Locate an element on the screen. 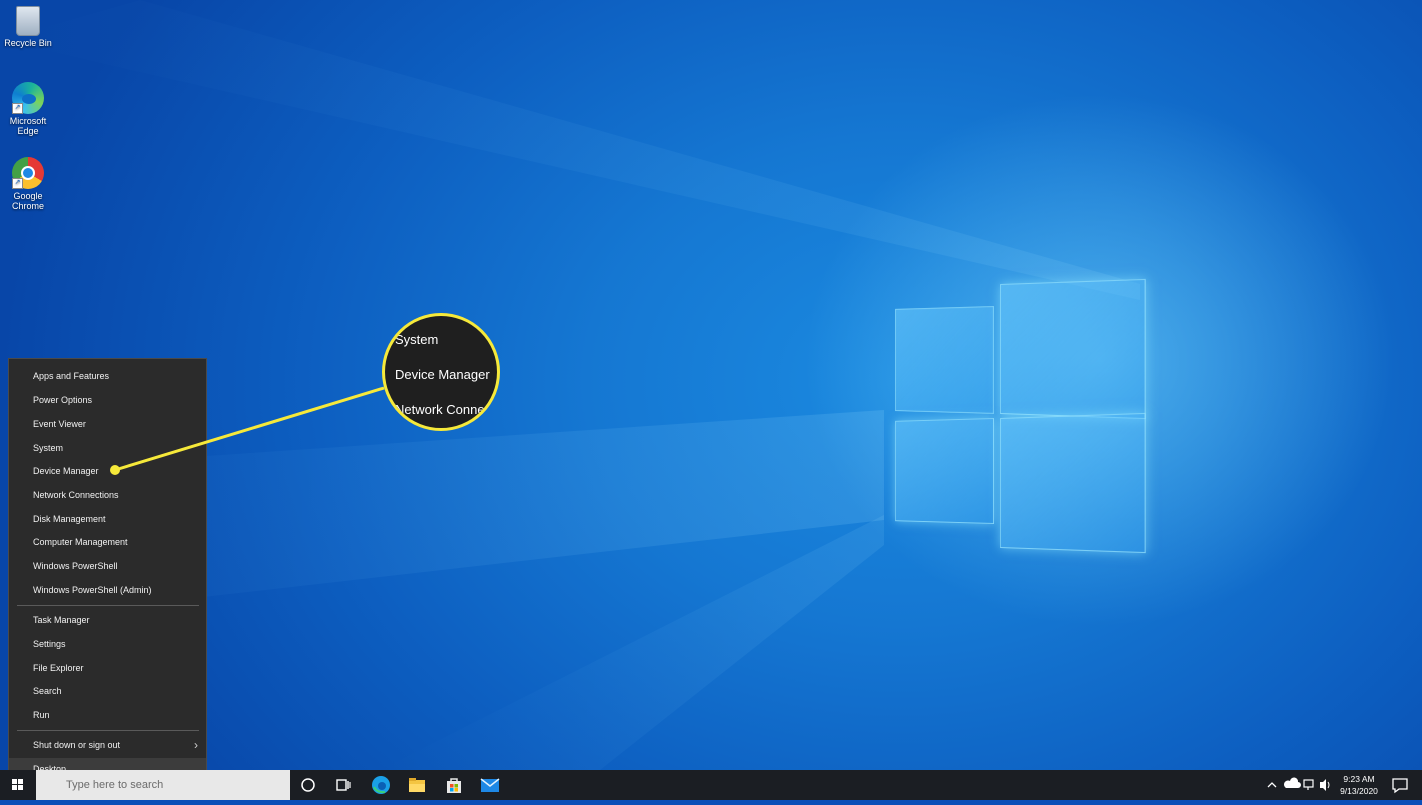 This screenshot has height=805, width=1422. chevron-up-icon is located at coordinates (1272, 785).